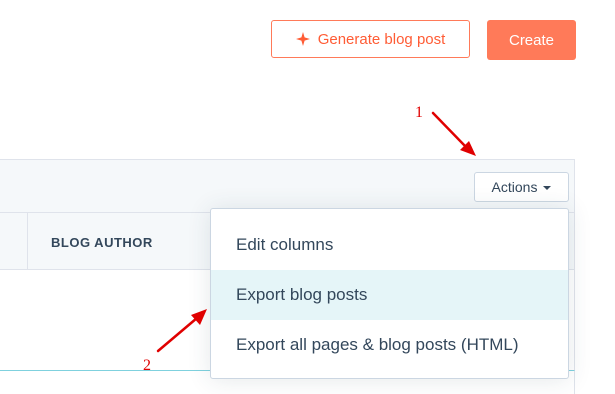 Image resolution: width=615 pixels, height=394 pixels. Describe the element at coordinates (547, 188) in the screenshot. I see `caret-down-icon` at that location.